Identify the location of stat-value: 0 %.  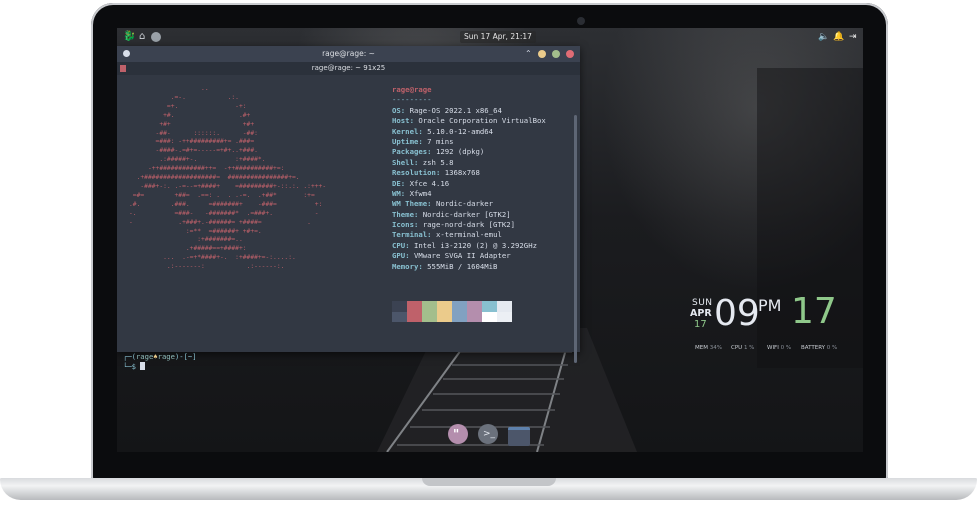
(786, 348).